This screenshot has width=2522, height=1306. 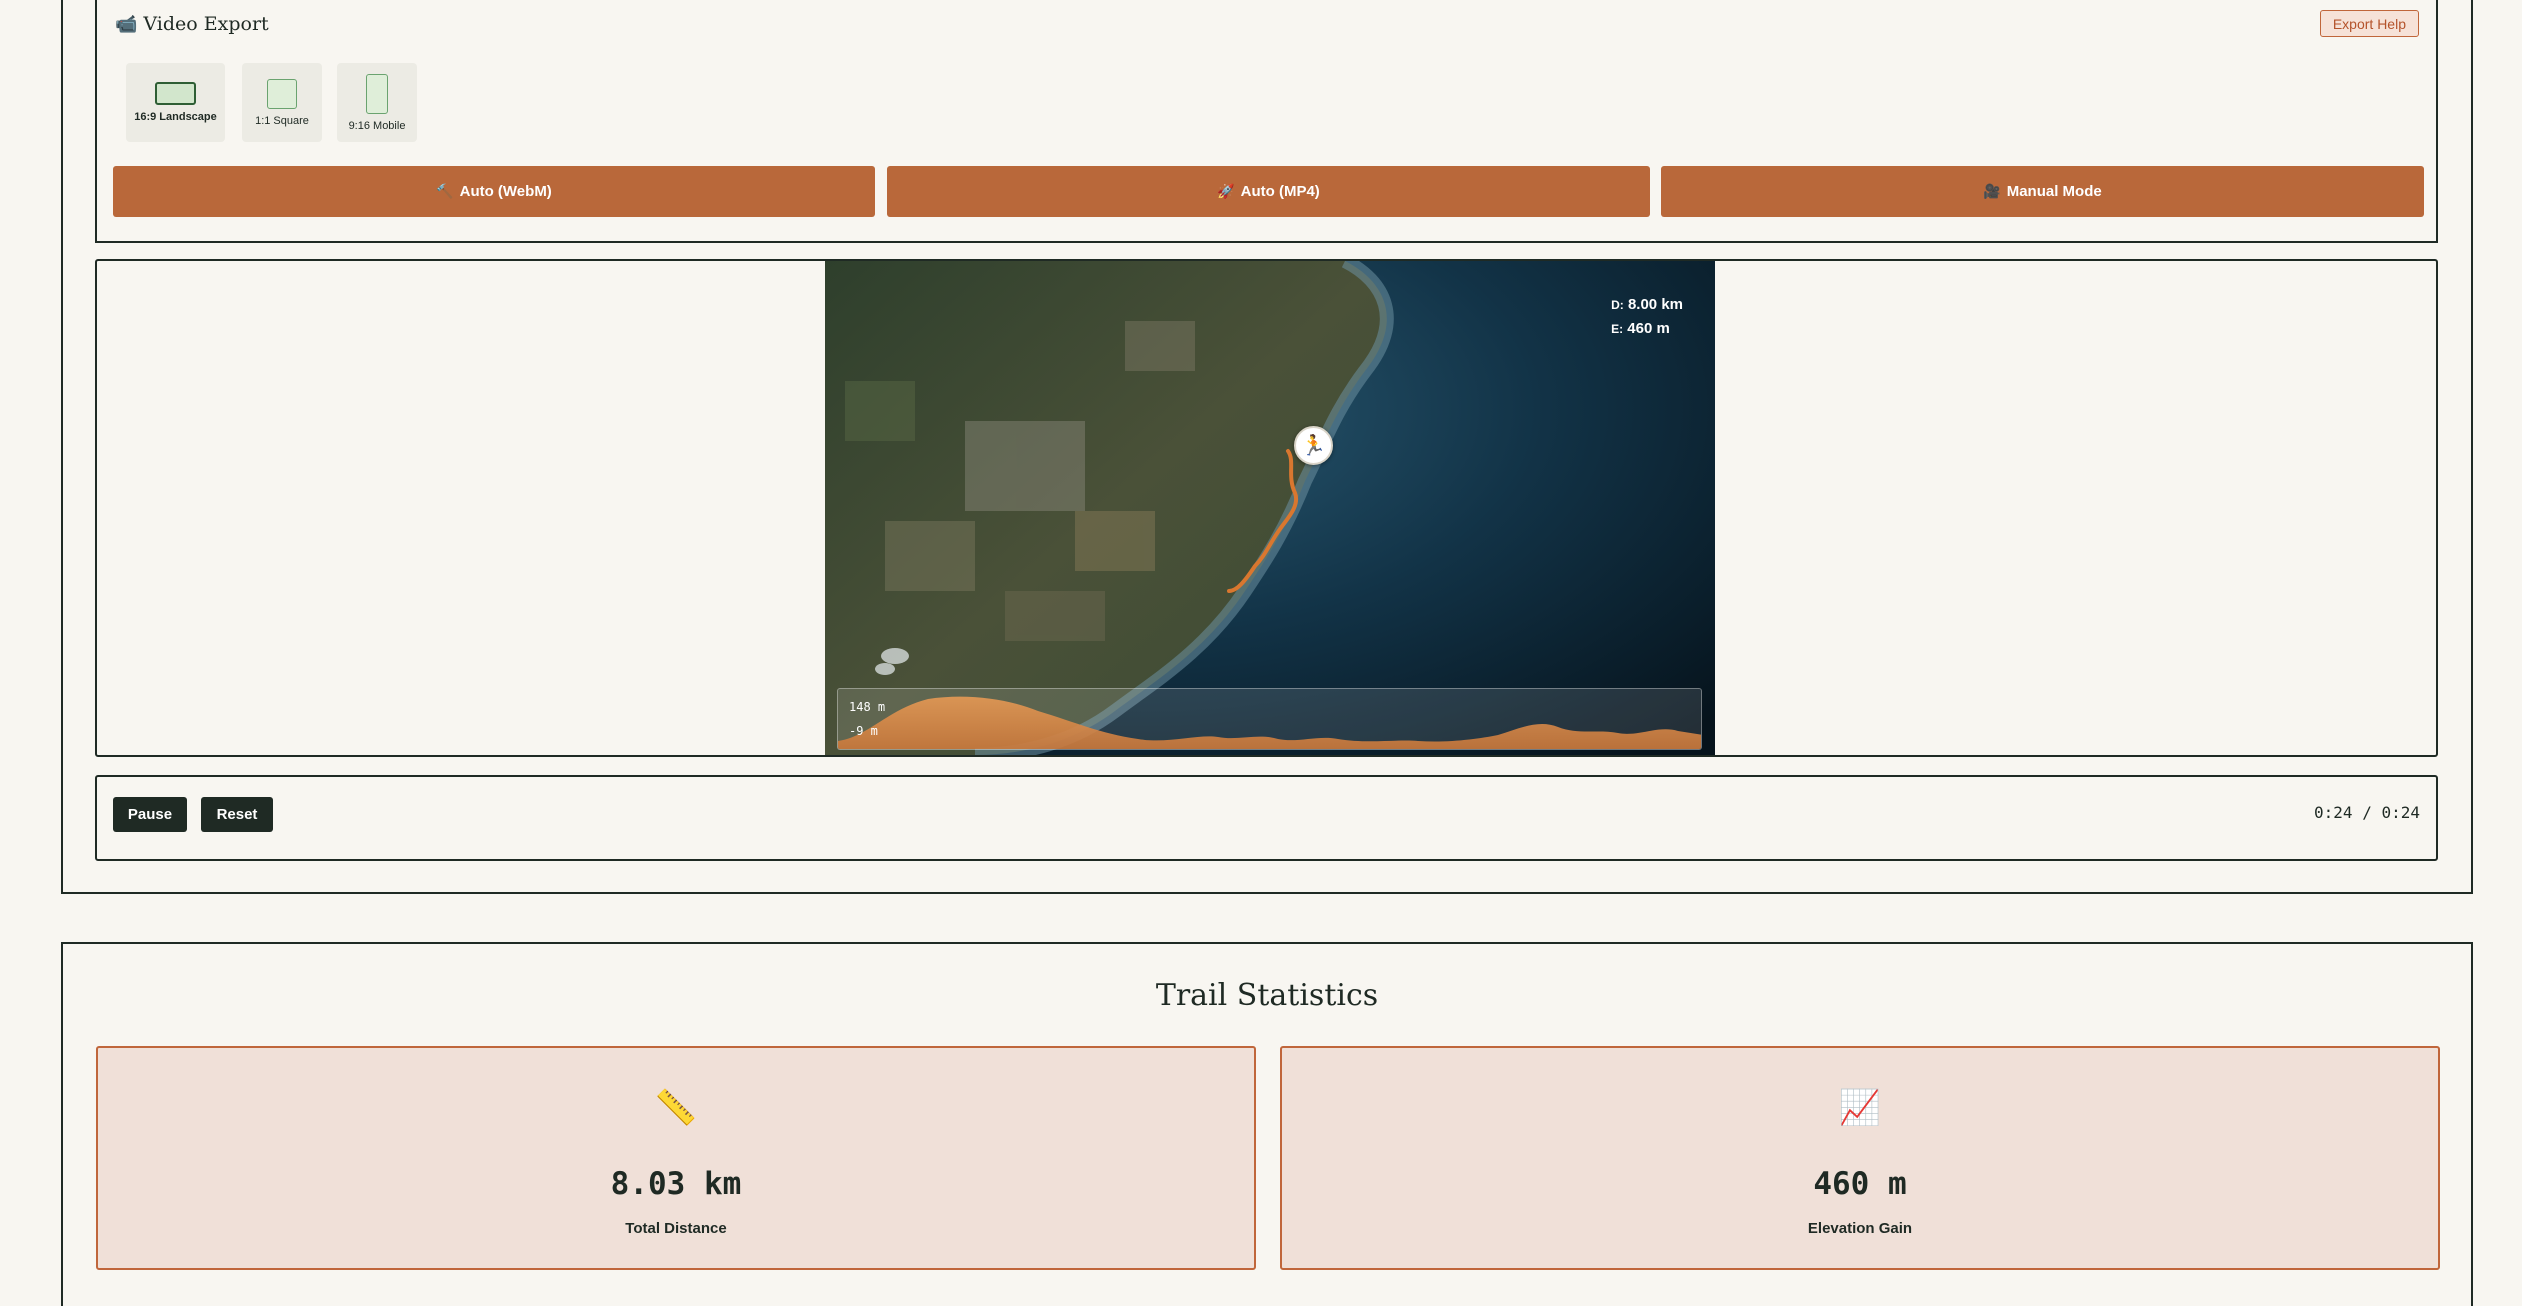 I want to click on video-camera-icon: 📹, so click(x=126, y=24).